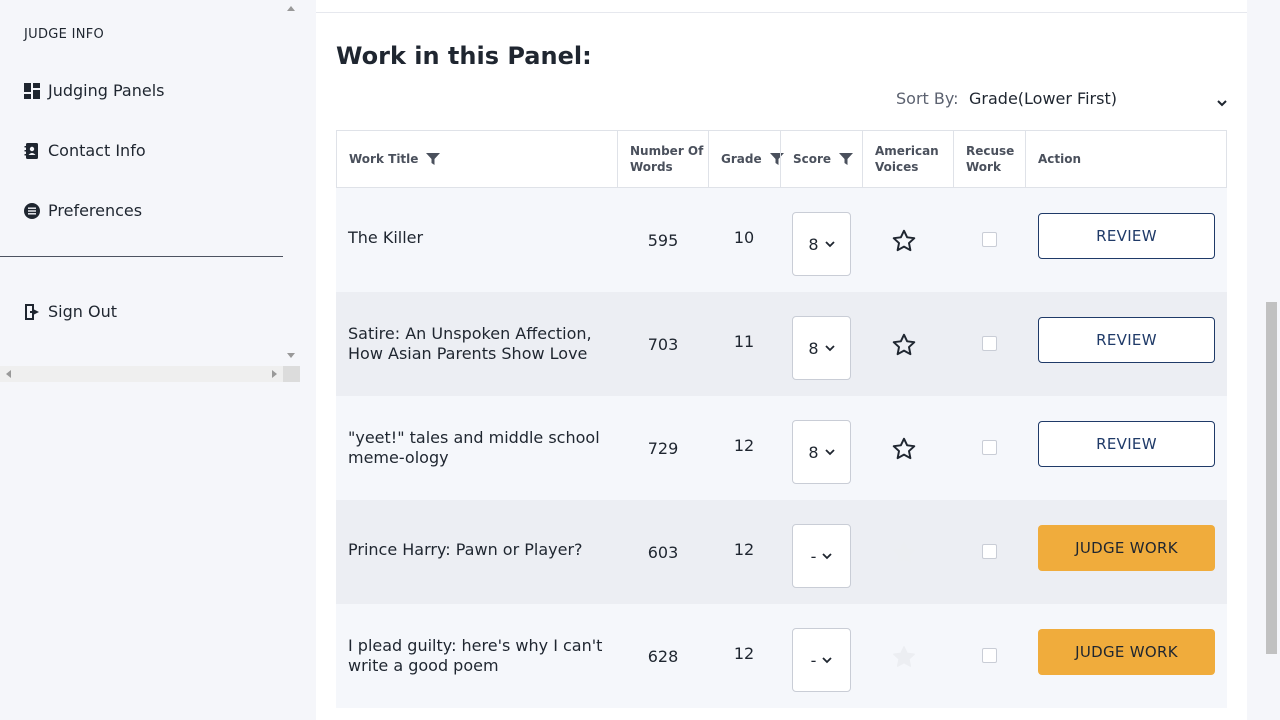 The image size is (1280, 720). What do you see at coordinates (781, 12) in the screenshot?
I see `card-divider` at bounding box center [781, 12].